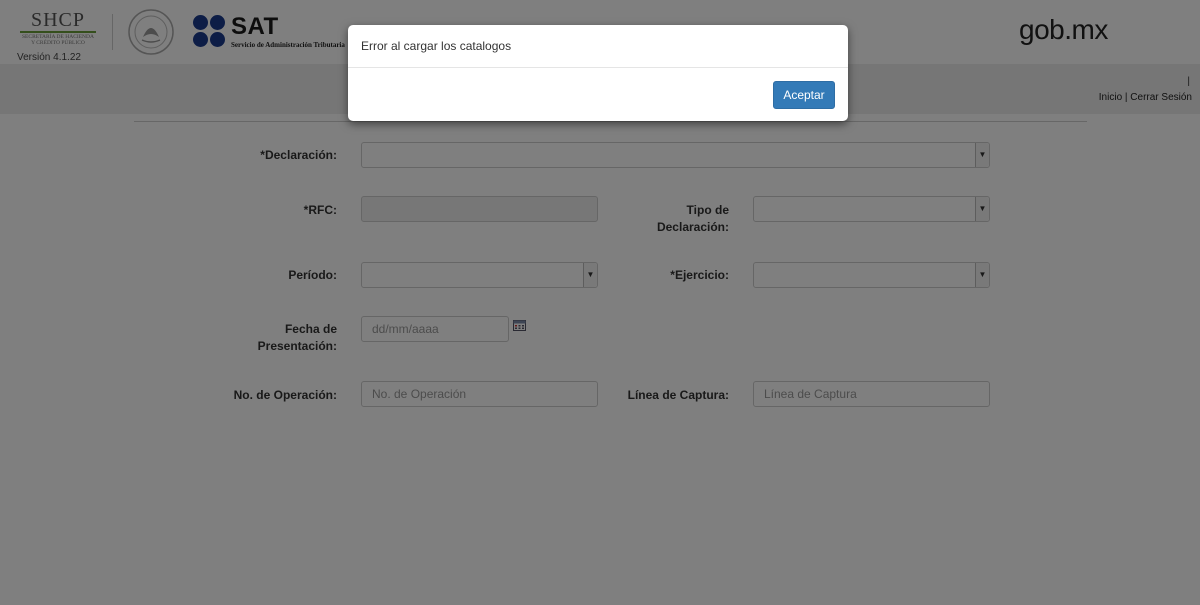 The image size is (1200, 605). I want to click on dialog-message: Error al cargar los catalogos, so click(436, 46).